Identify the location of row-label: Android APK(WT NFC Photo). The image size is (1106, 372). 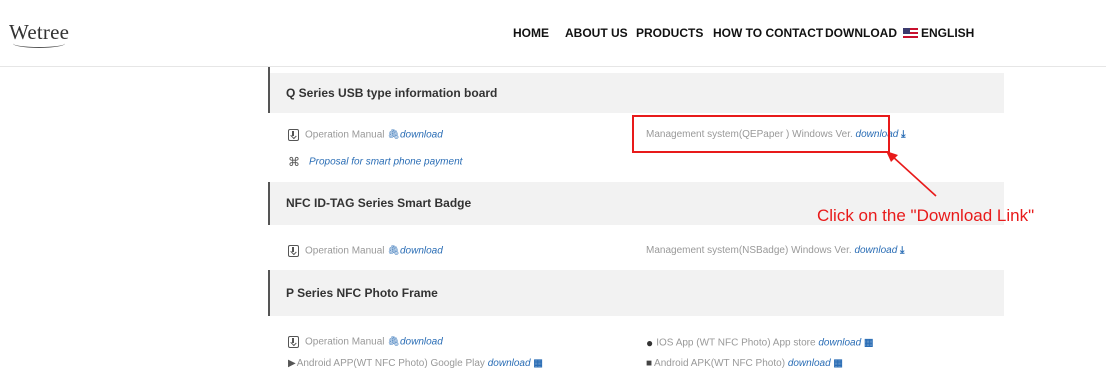
(720, 364).